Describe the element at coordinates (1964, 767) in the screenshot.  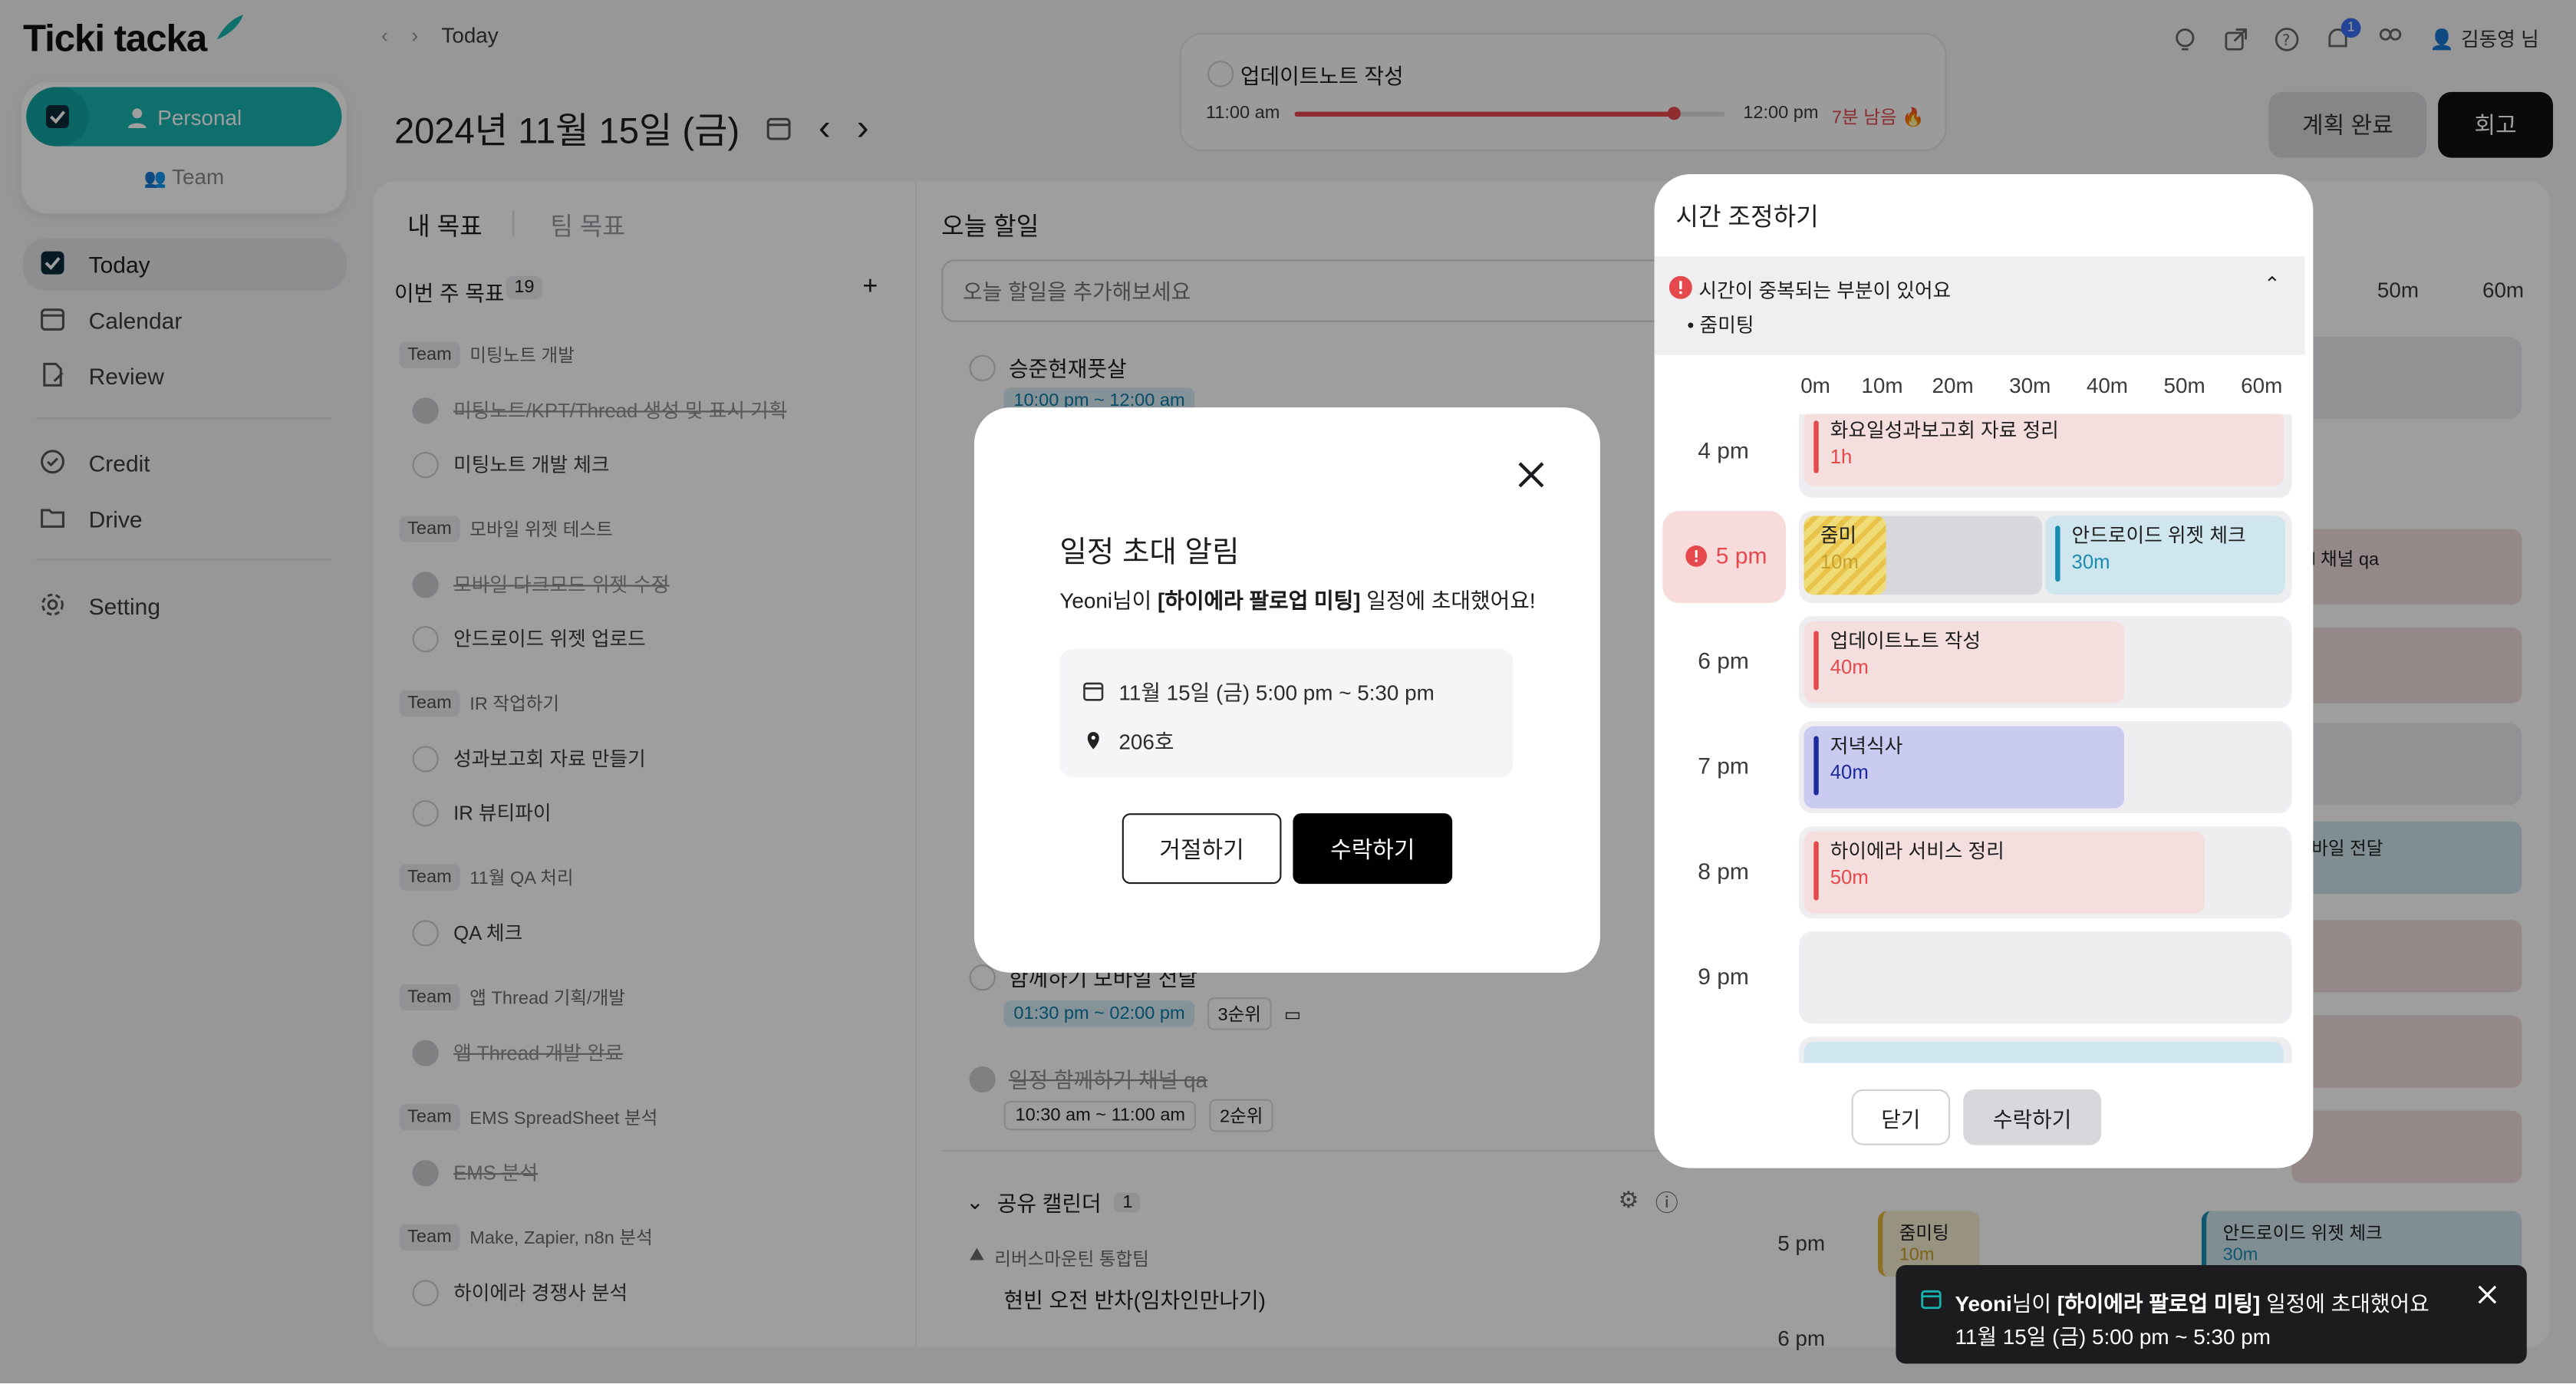
I see `schedule-event: 저녁식사 40m` at that location.